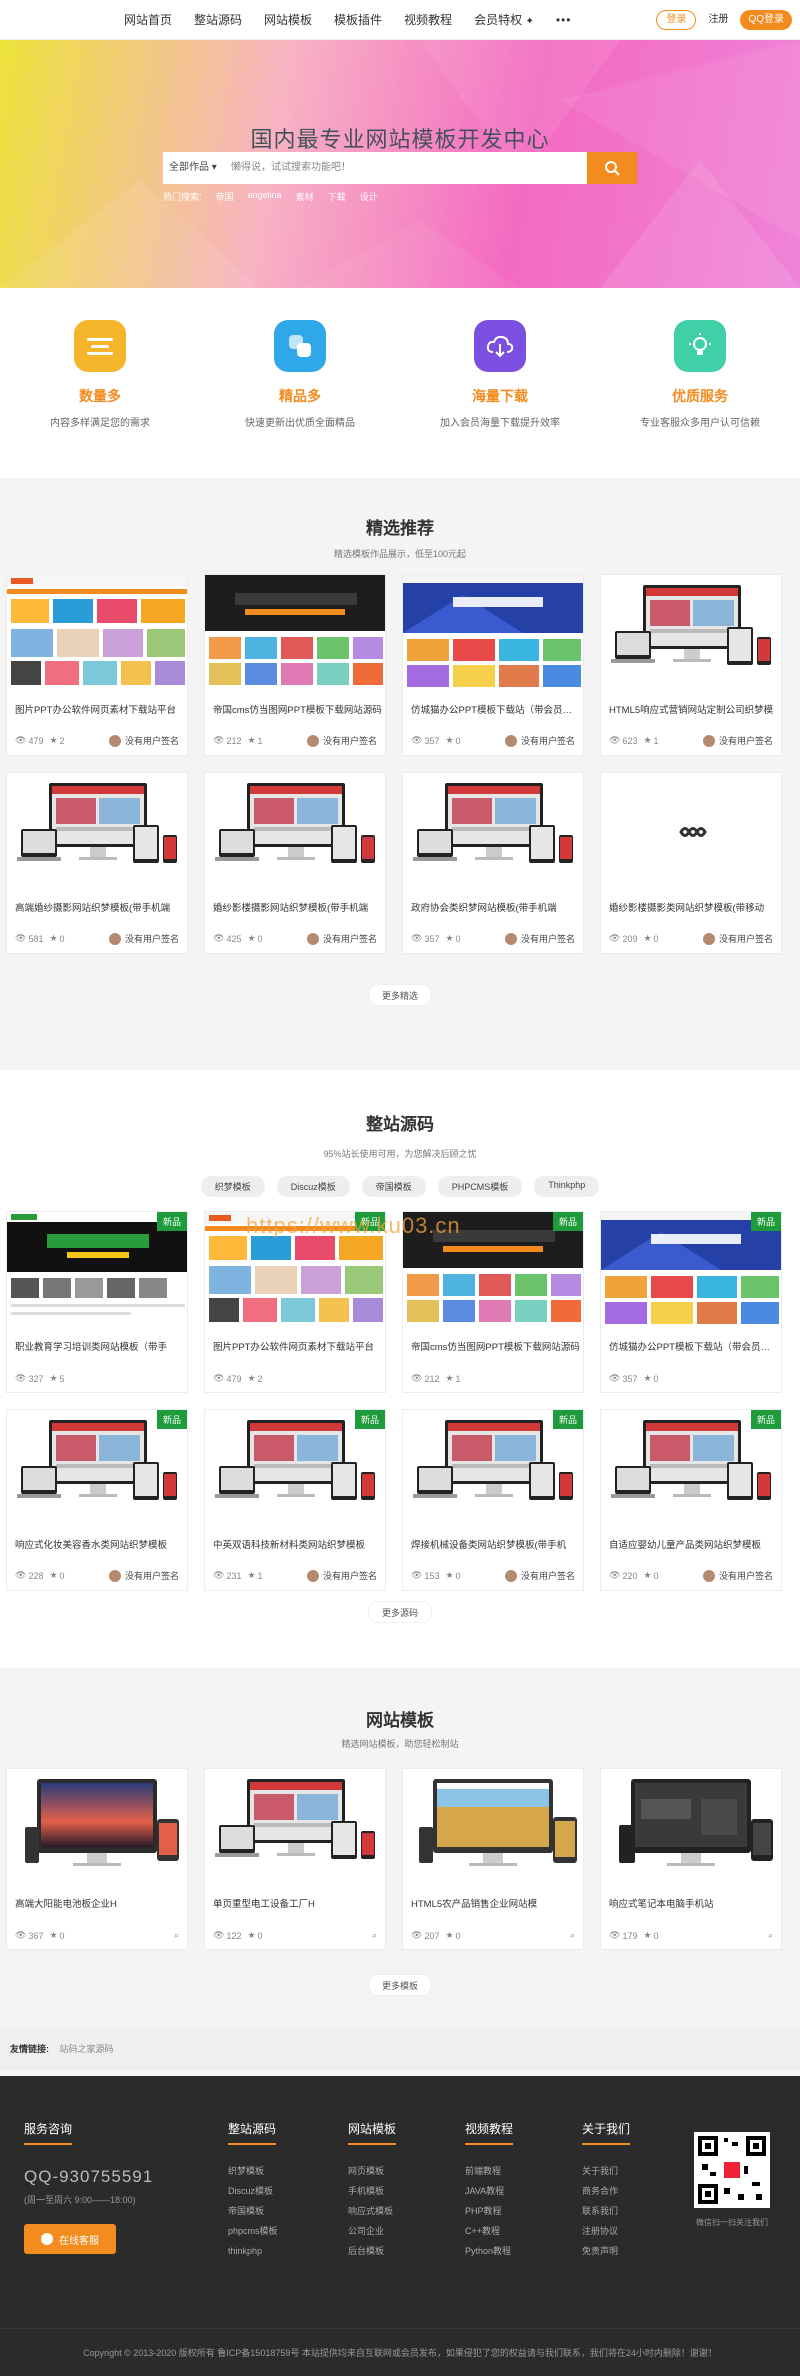 This screenshot has width=800, height=2376. Describe the element at coordinates (232, 1186) in the screenshot. I see `tag-chip: 织梦模板` at that location.